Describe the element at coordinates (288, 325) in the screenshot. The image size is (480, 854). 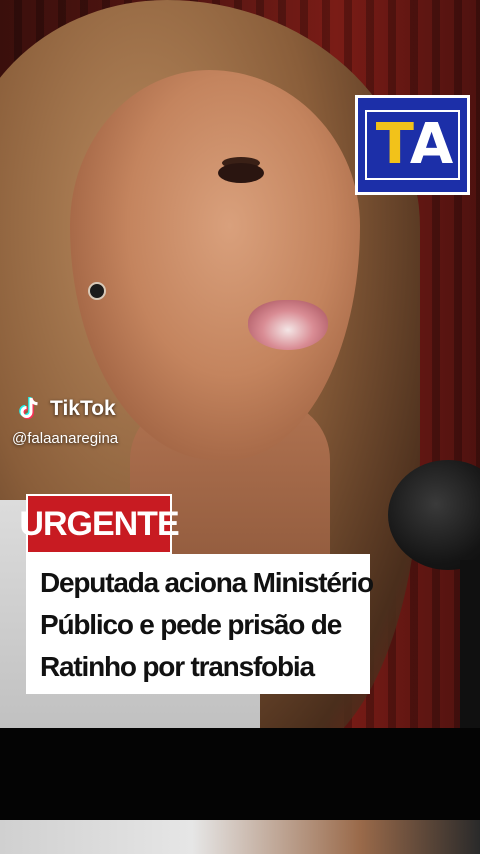
I see `speaker-mouth` at that location.